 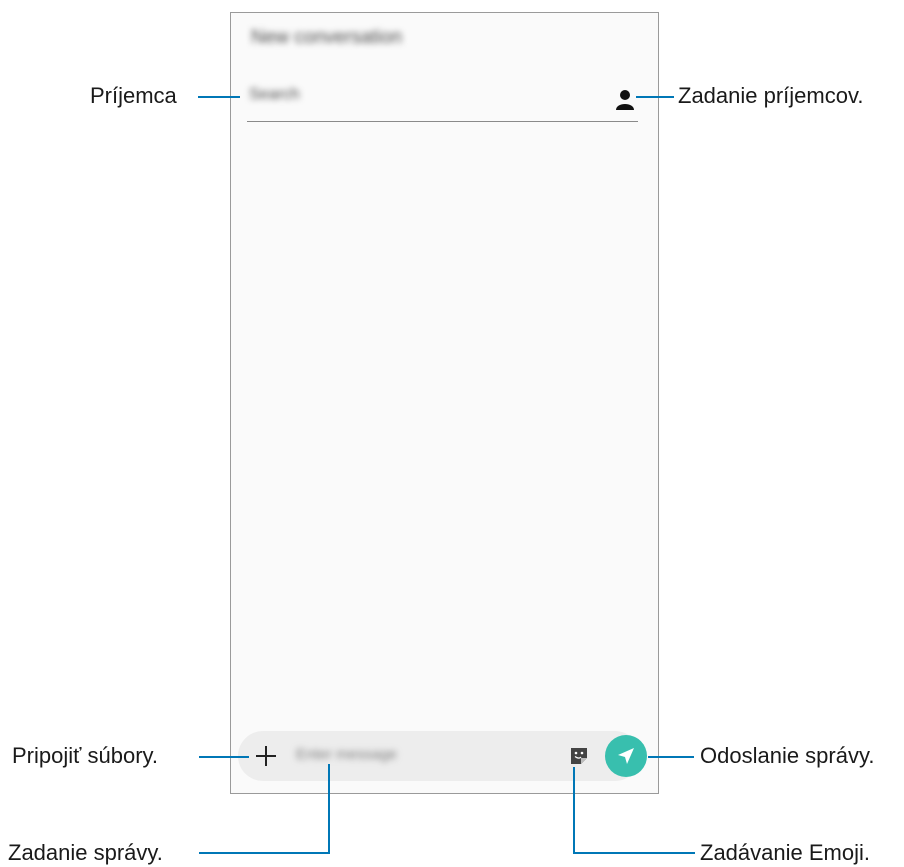 I want to click on recipient-field: Search, so click(x=274, y=95).